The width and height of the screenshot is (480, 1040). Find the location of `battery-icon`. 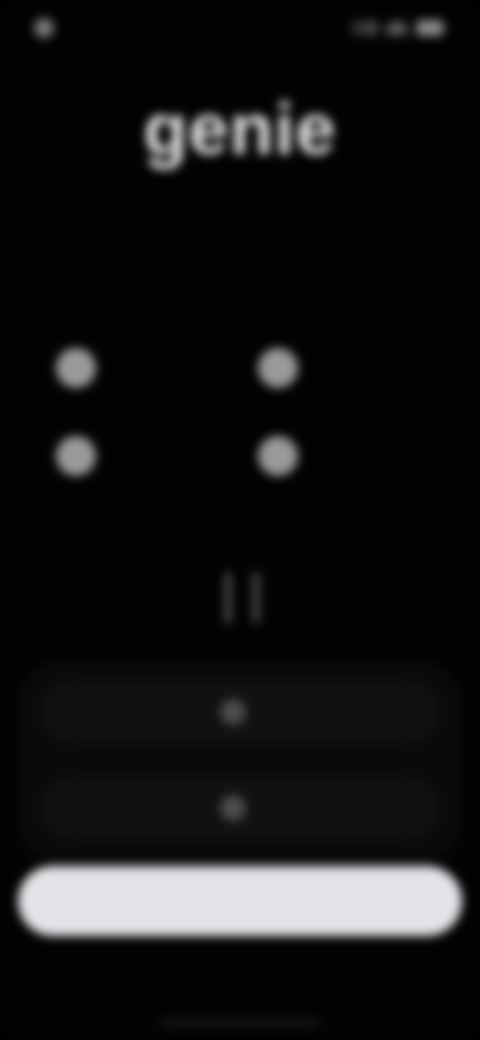

battery-icon is located at coordinates (430, 28).